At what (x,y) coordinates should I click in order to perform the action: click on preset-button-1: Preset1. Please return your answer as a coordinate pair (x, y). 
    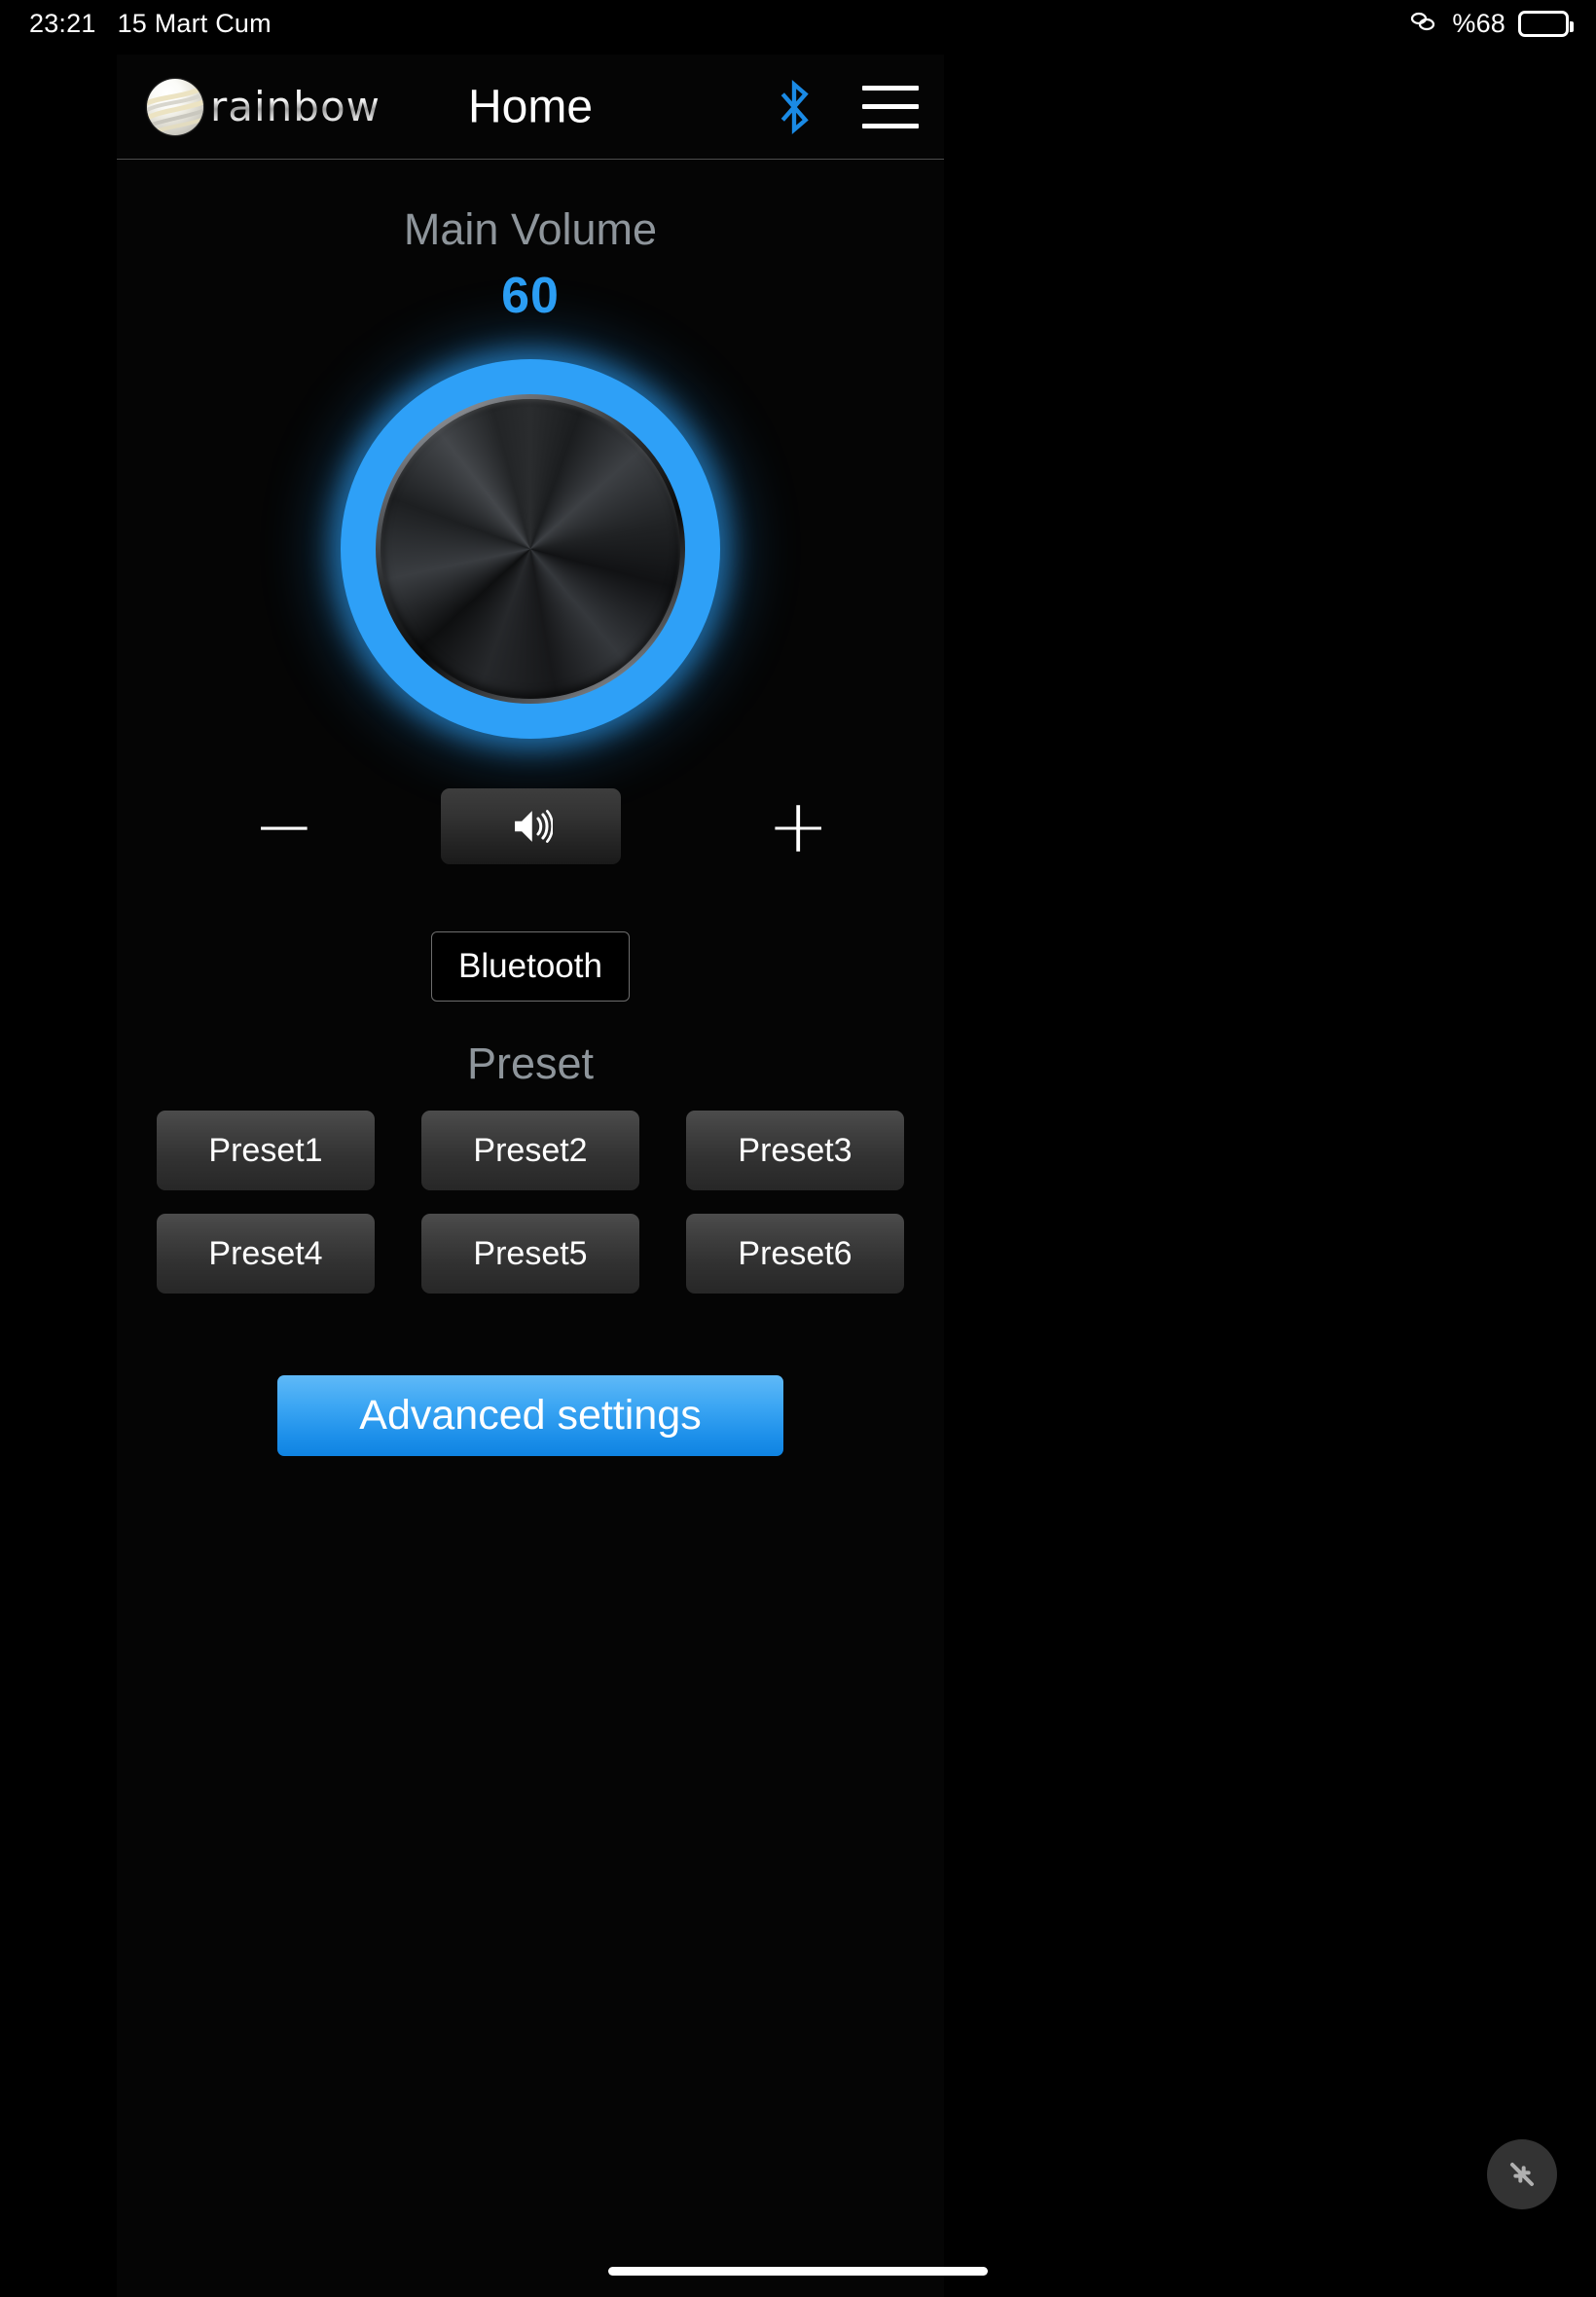
    Looking at the image, I should click on (266, 1151).